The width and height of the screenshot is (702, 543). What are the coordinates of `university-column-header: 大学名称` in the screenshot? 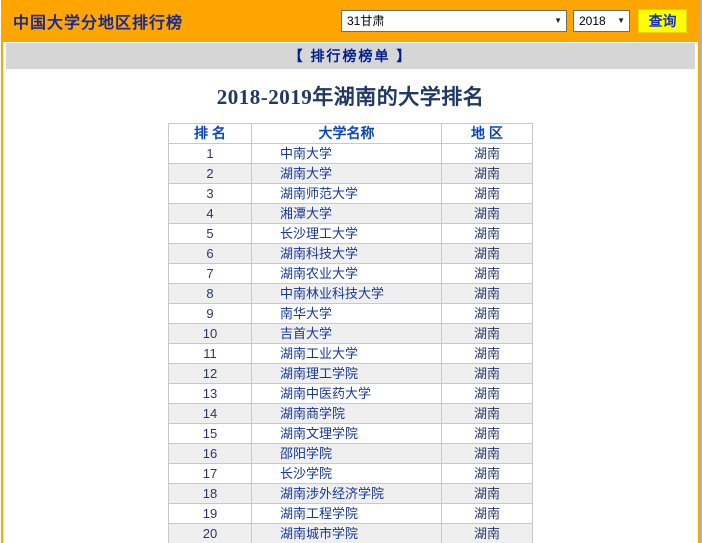 It's located at (346, 133).